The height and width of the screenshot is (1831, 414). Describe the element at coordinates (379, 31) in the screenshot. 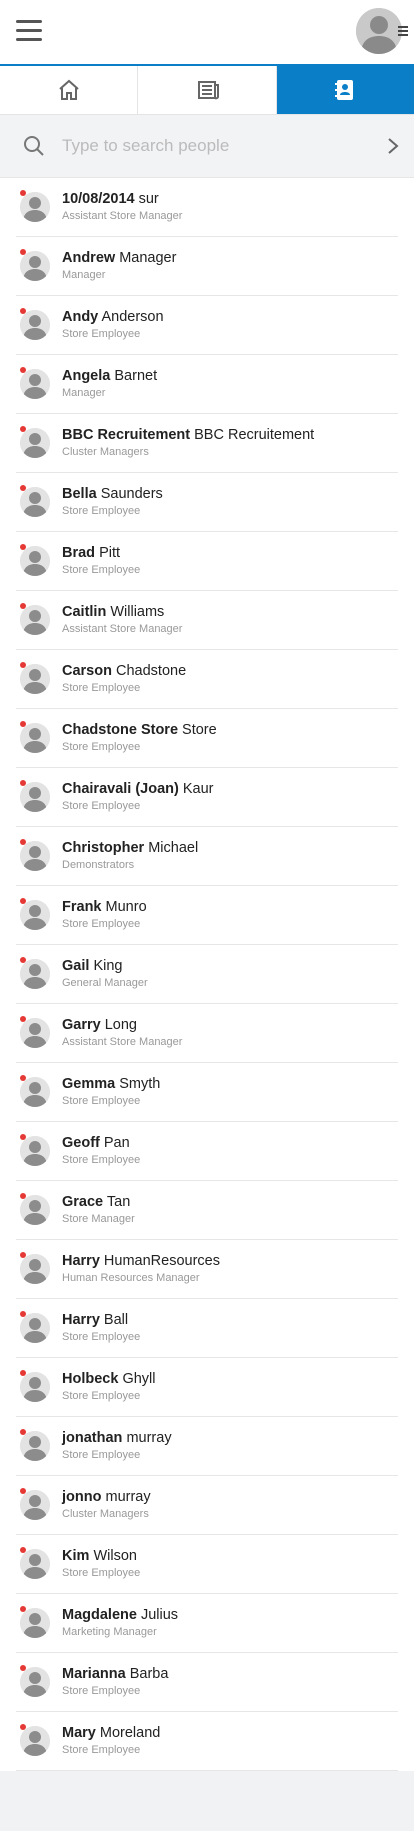

I see `user-avatar-icon` at that location.